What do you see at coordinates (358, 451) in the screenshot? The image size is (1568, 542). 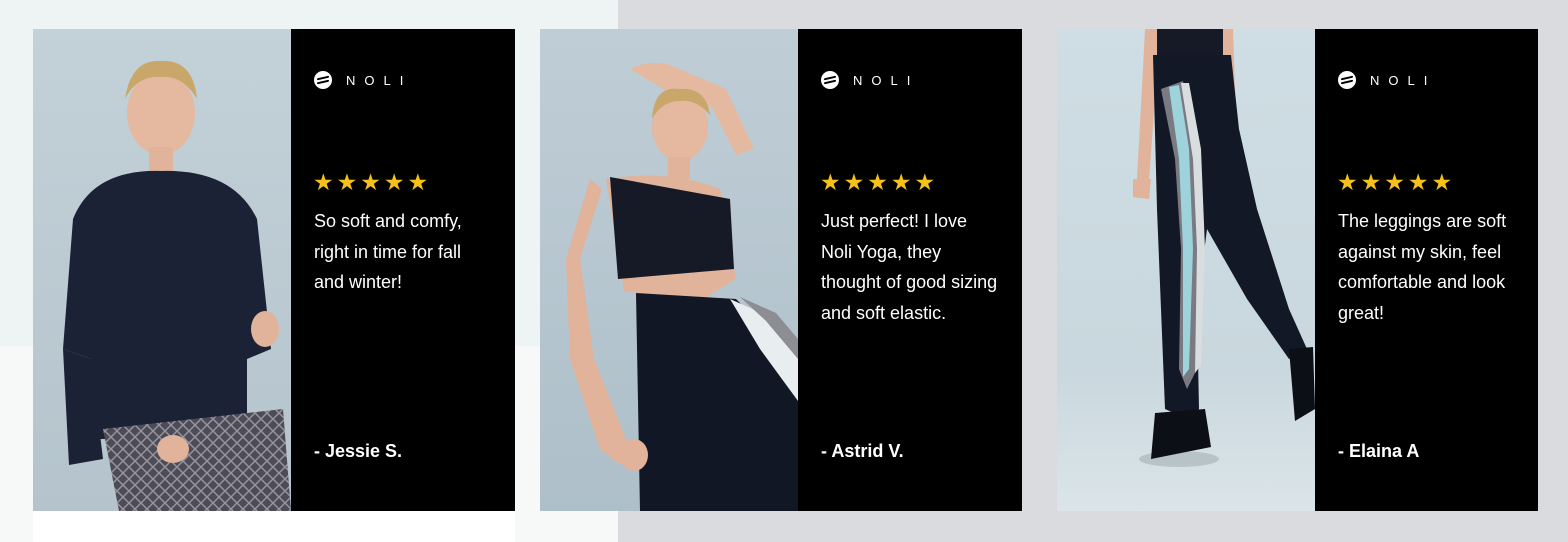 I see `review-author: - Jessie S.` at bounding box center [358, 451].